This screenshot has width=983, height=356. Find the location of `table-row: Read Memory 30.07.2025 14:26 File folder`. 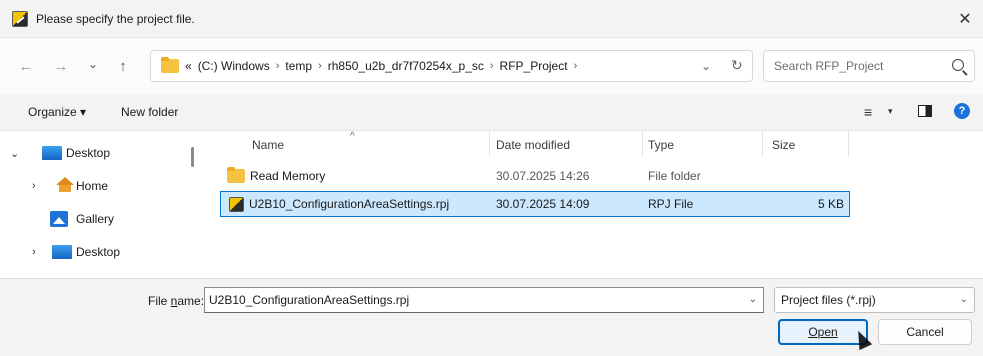

table-row: Read Memory 30.07.2025 14:26 File folder is located at coordinates (535, 176).